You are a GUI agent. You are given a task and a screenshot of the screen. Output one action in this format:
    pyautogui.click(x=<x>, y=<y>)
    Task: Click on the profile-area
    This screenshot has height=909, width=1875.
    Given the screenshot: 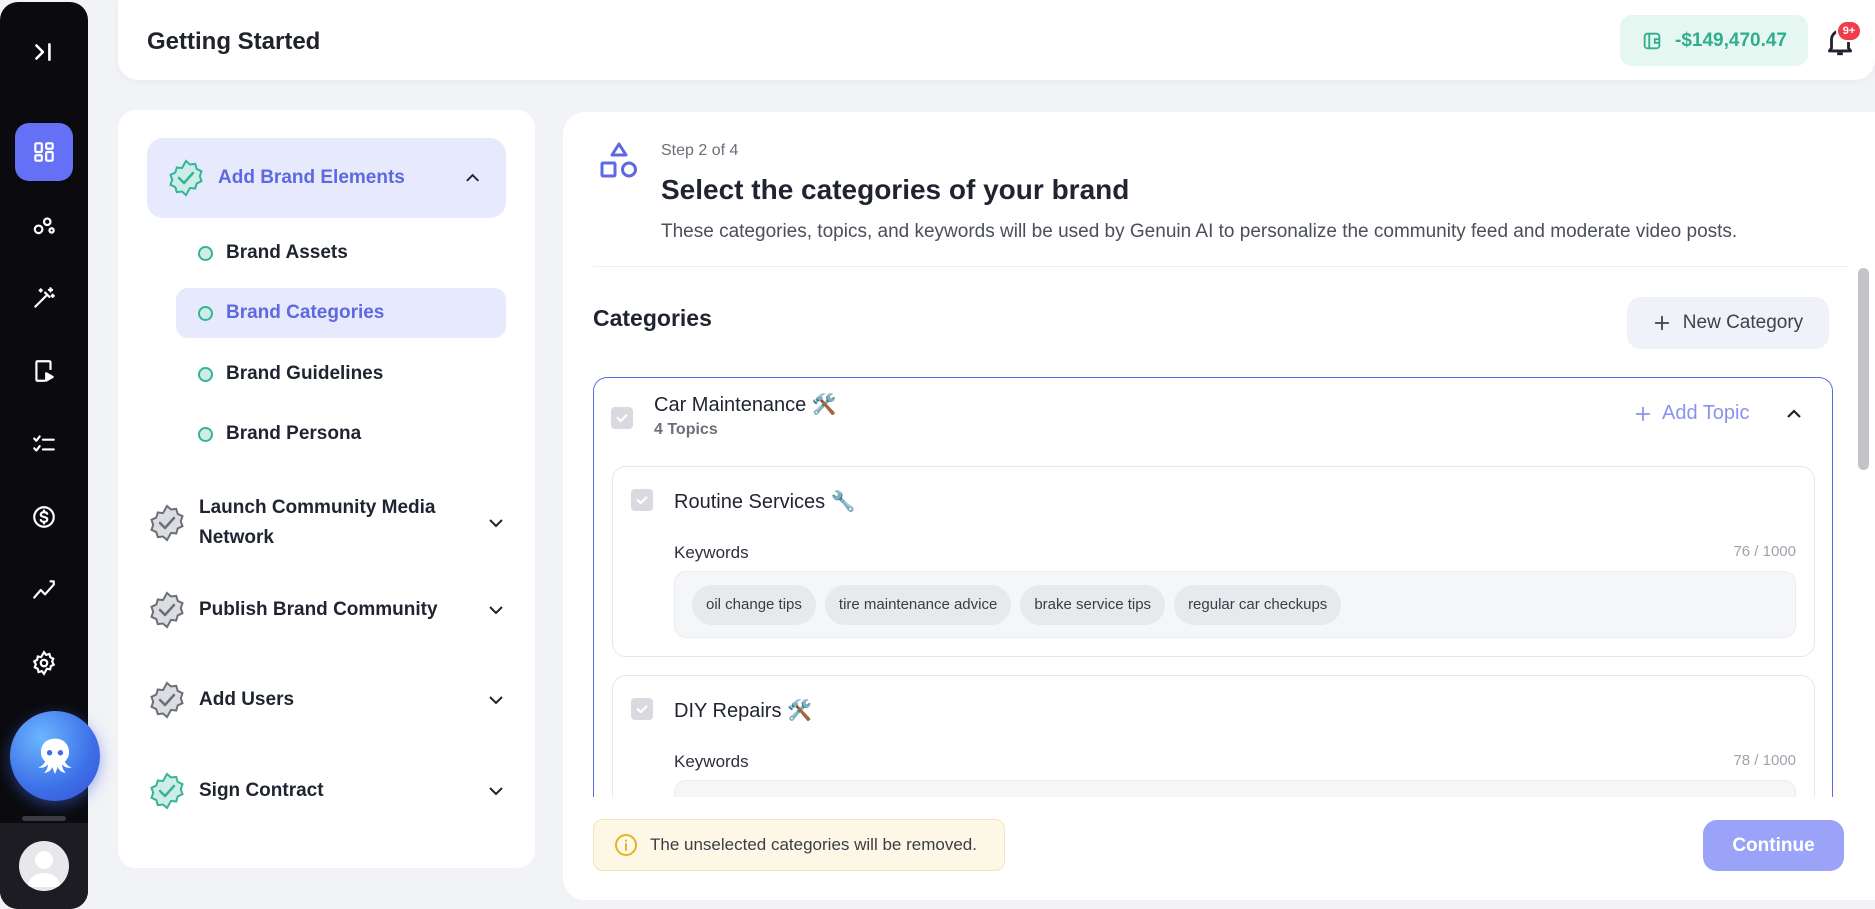 What is the action you would take?
    pyautogui.click(x=44, y=866)
    